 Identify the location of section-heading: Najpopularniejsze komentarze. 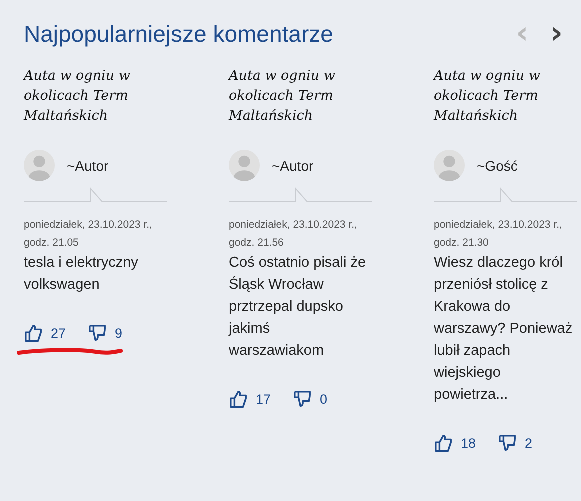
(179, 34).